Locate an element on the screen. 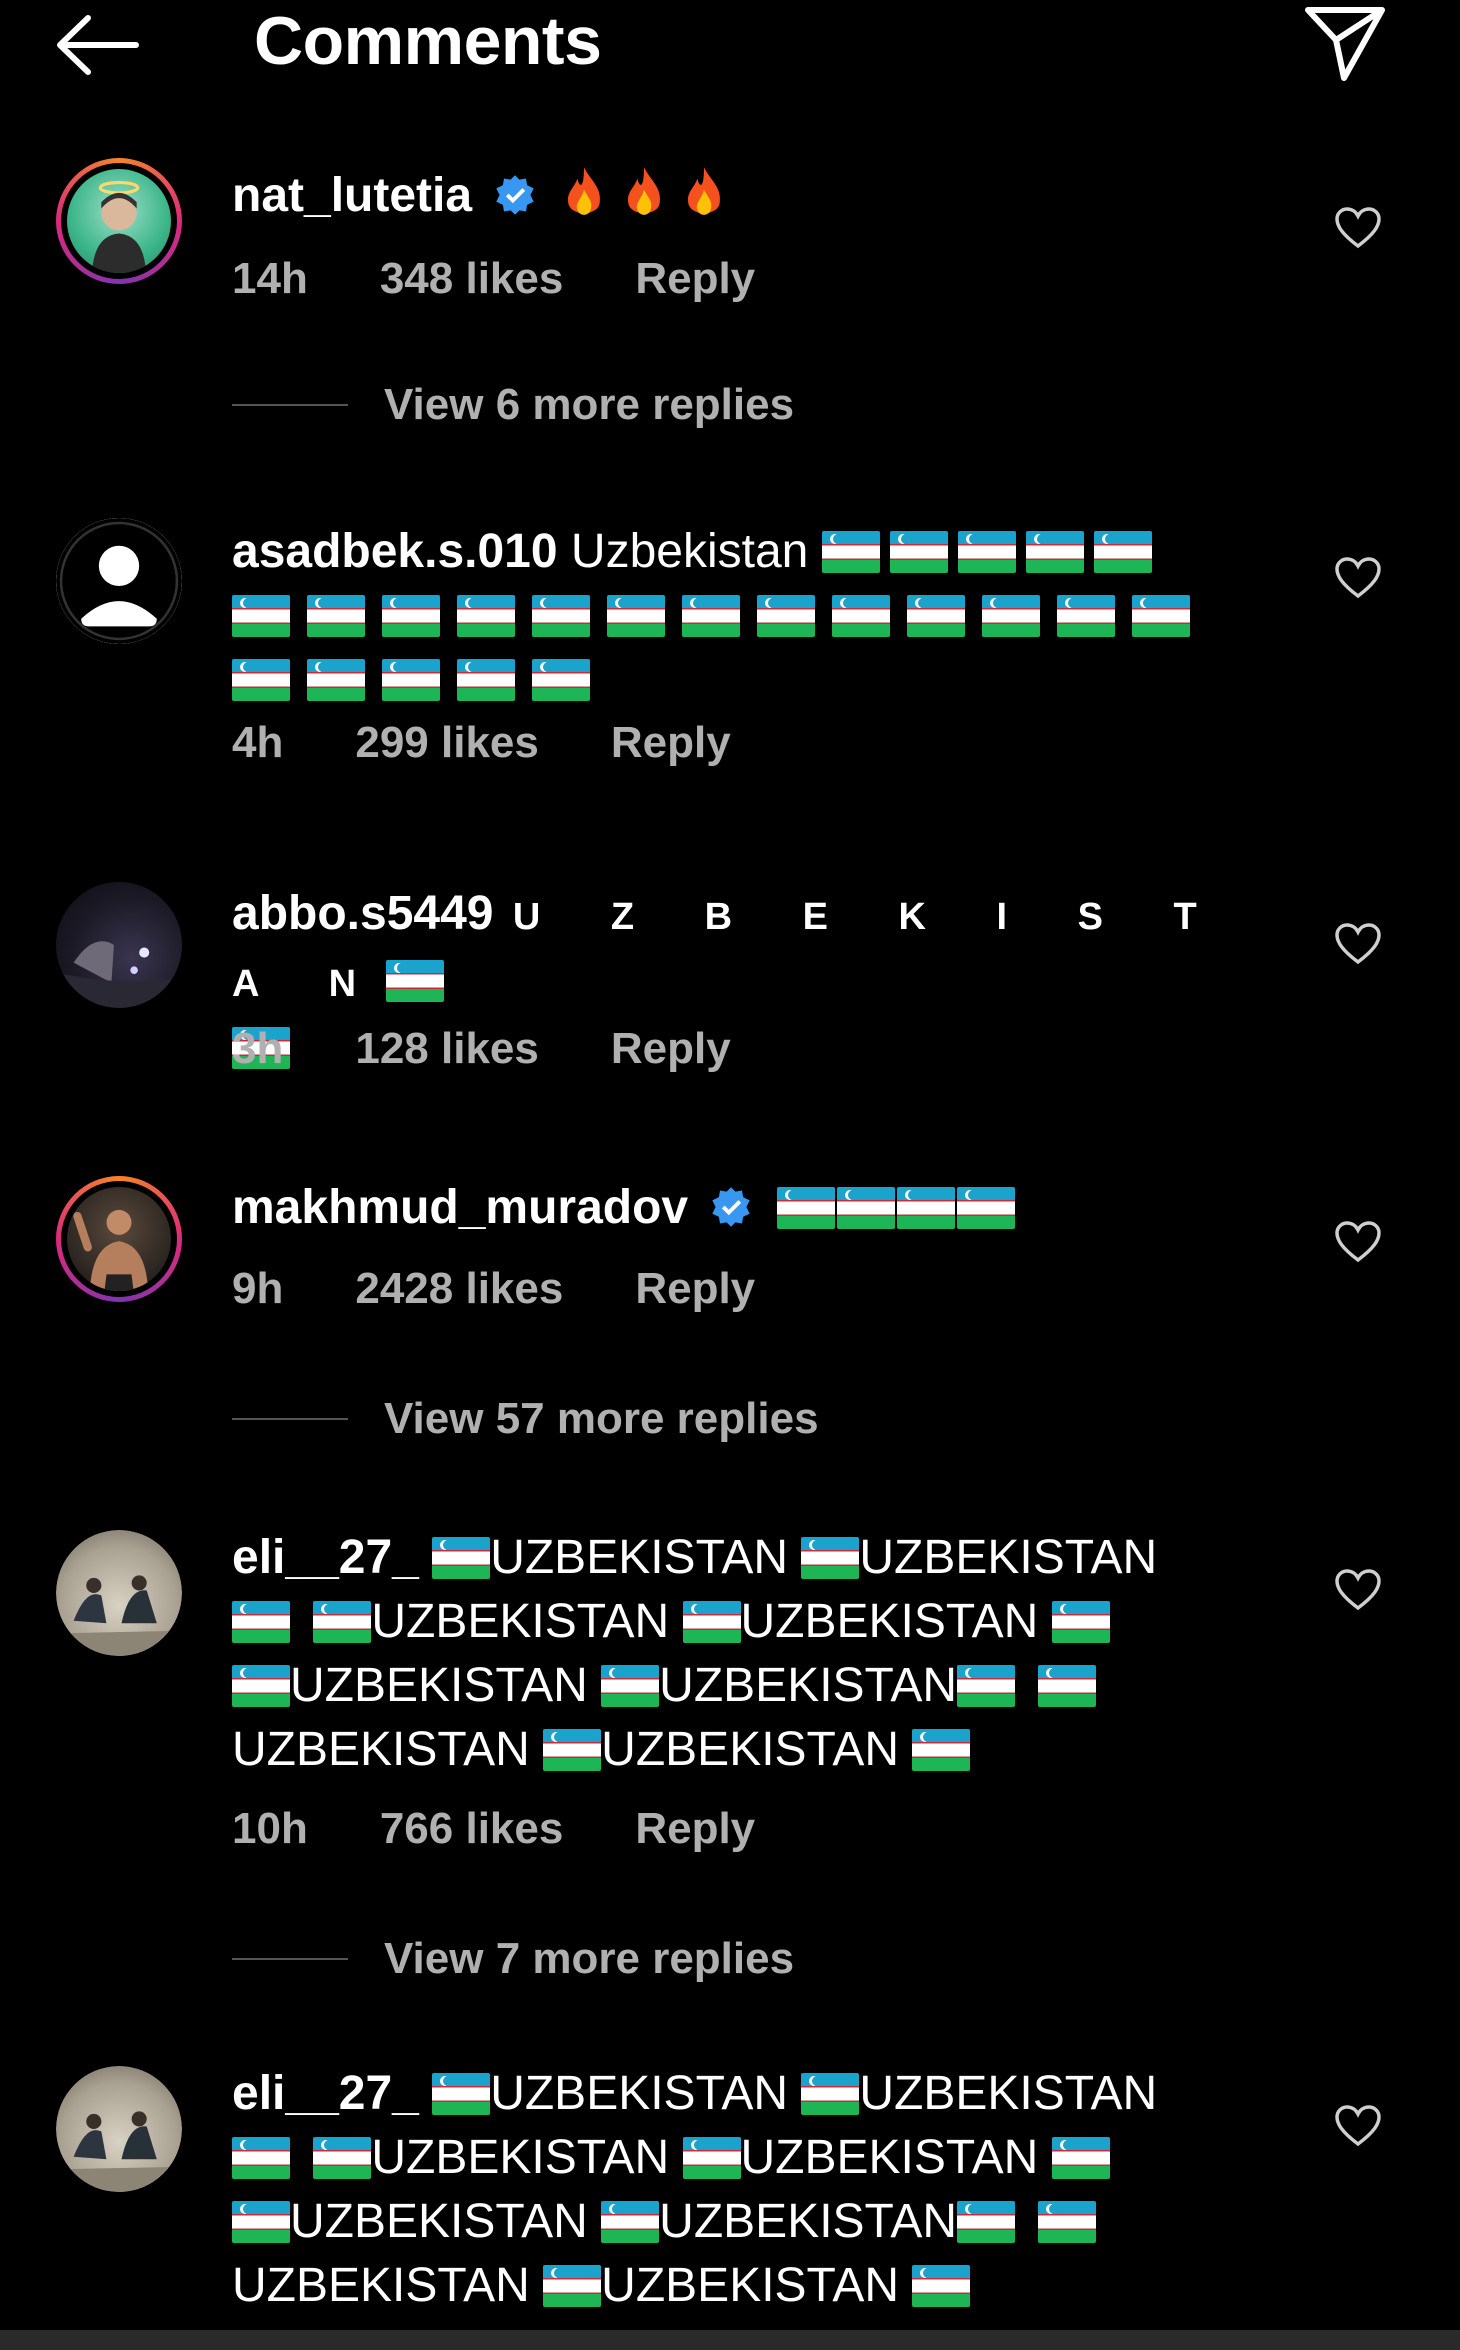 Image resolution: width=1460 pixels, height=2350 pixels. comment-meta: 3h 128 likes Reply is located at coordinates (517, 1049).